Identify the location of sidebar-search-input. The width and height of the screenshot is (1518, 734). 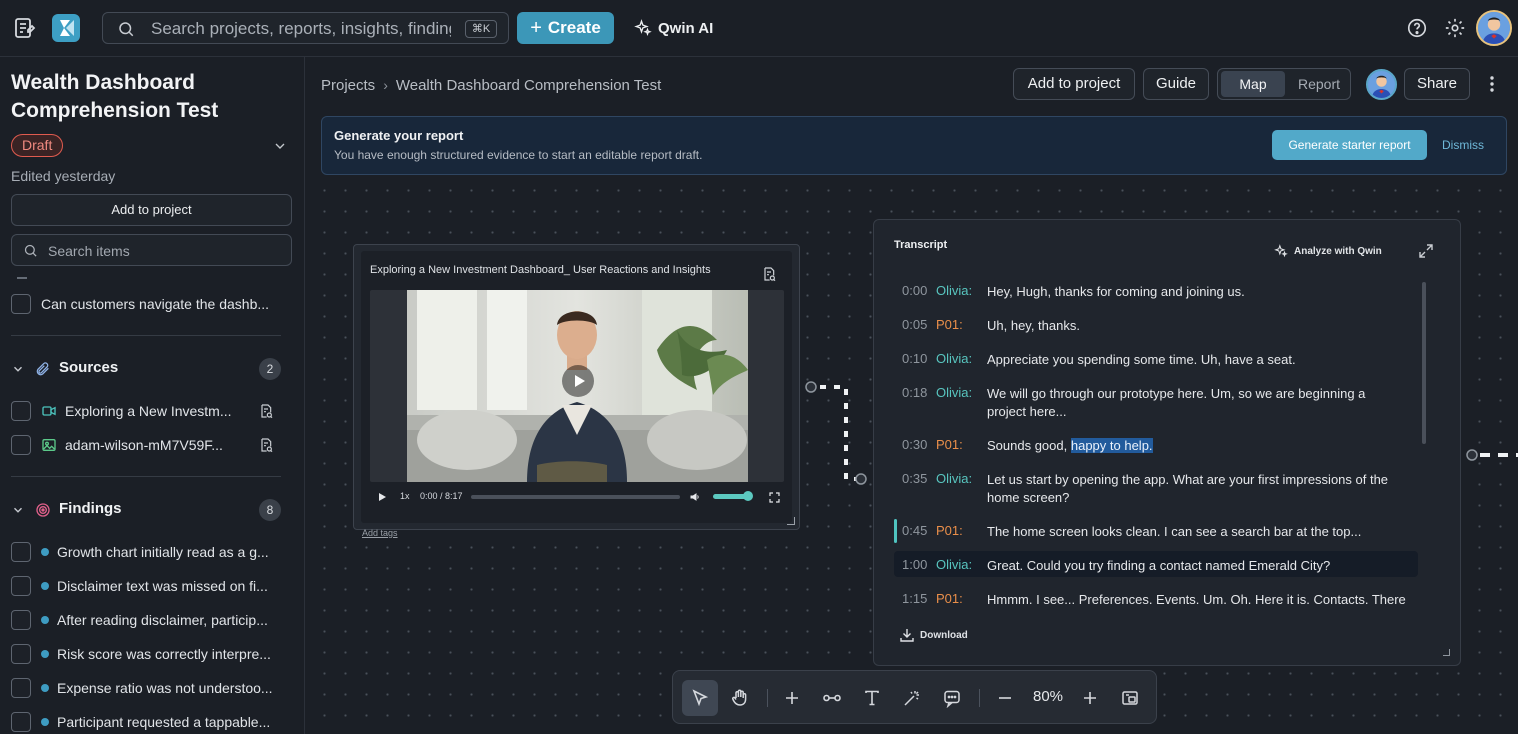
(163, 251).